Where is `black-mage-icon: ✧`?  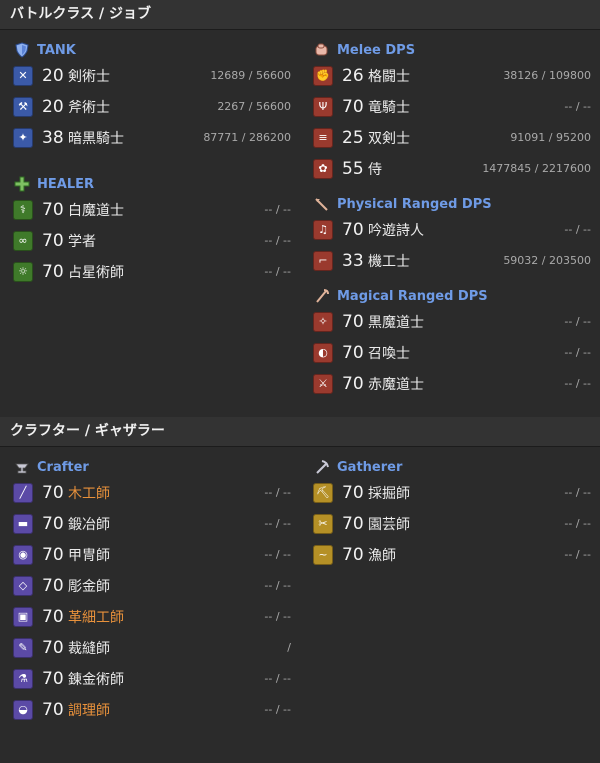
black-mage-icon: ✧ is located at coordinates (323, 321).